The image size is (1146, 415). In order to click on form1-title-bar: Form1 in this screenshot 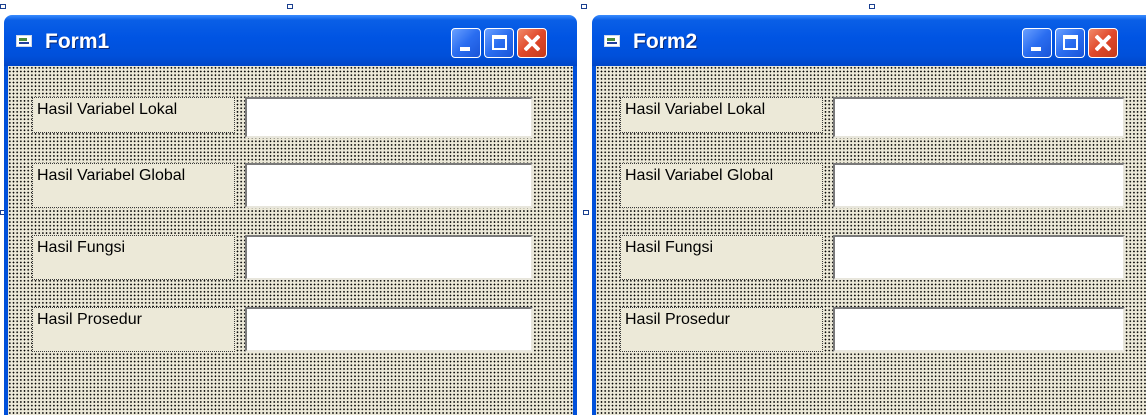, I will do `click(290, 40)`.